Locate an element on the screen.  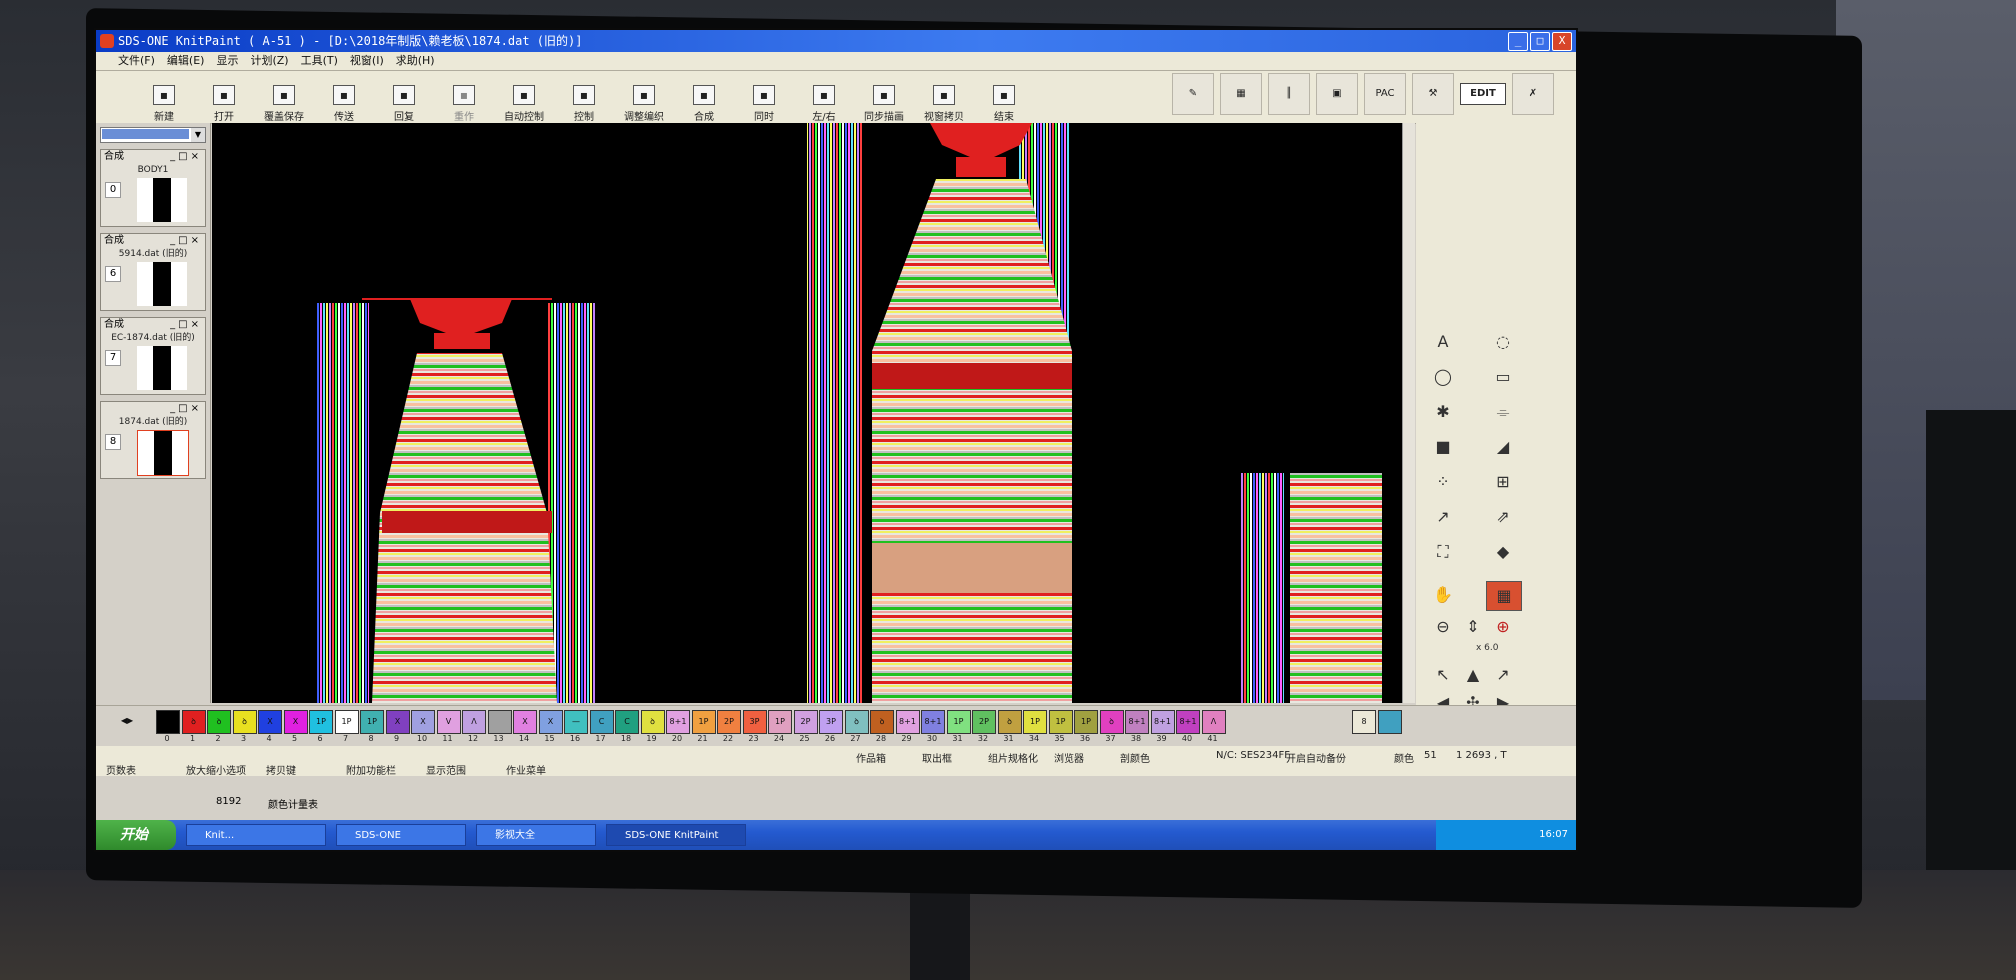
color-swatch-10: X is located at coordinates (423, 722).